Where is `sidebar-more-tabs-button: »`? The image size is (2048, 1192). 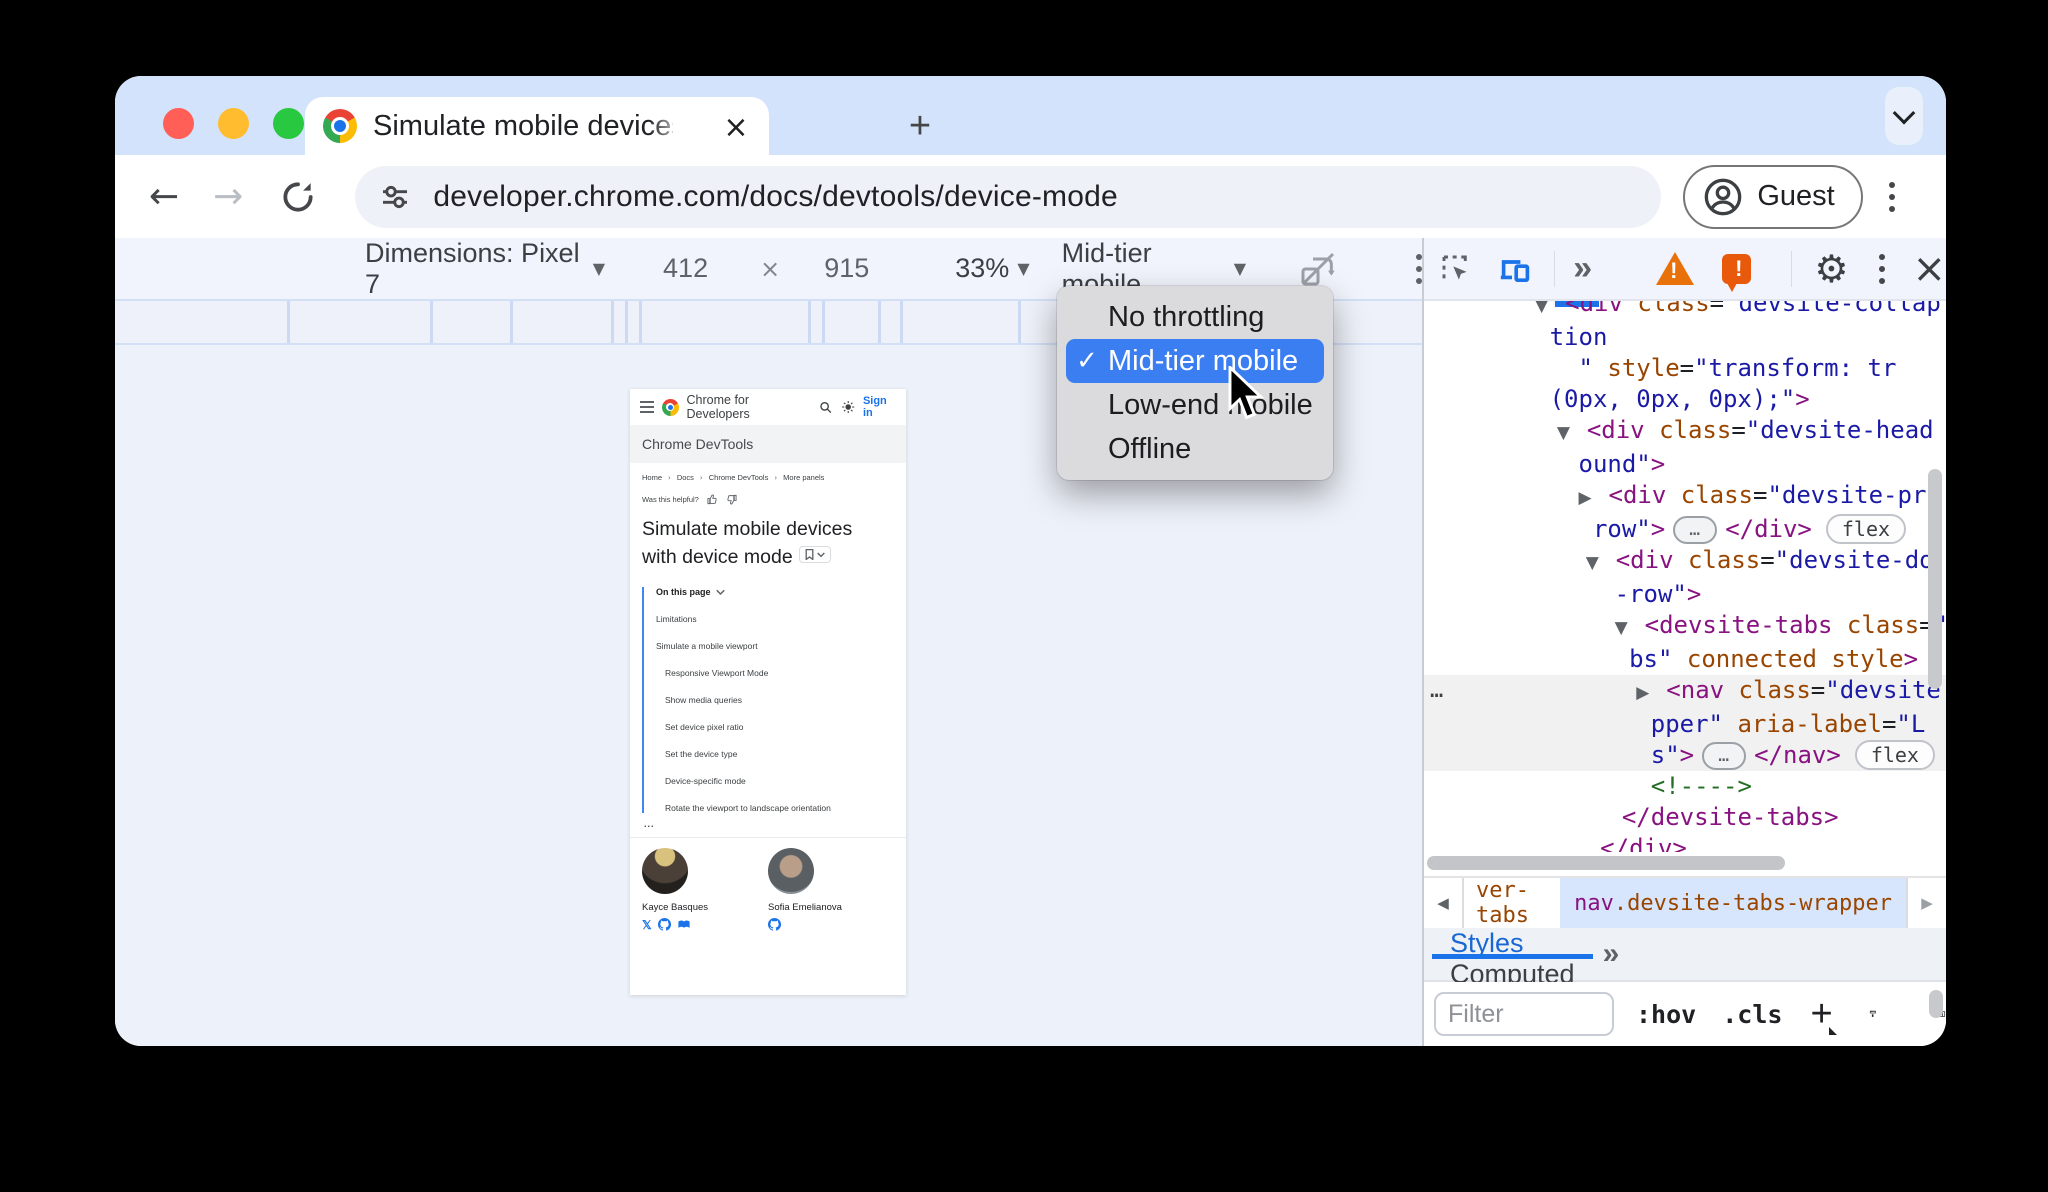
sidebar-more-tabs-button: » is located at coordinates (1610, 954).